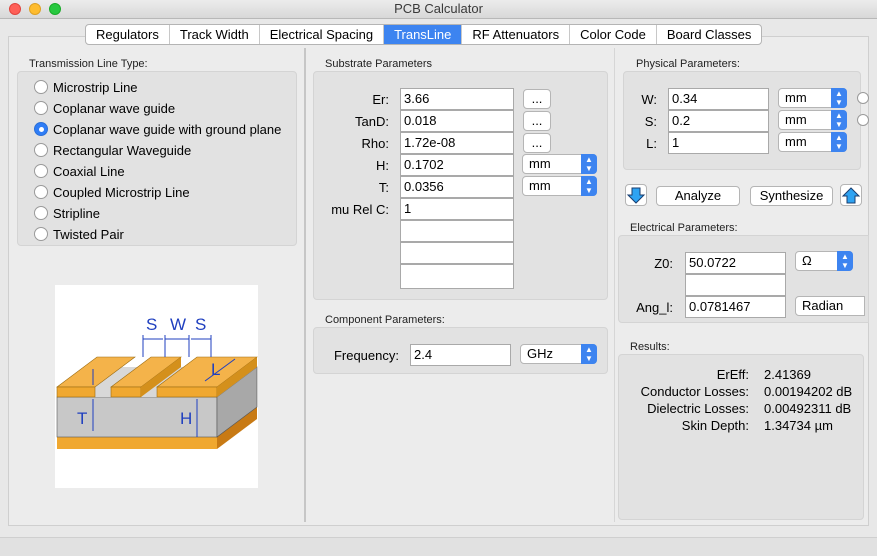 This screenshot has width=877, height=556. What do you see at coordinates (863, 120) in the screenshot?
I see `s-option-radio` at bounding box center [863, 120].